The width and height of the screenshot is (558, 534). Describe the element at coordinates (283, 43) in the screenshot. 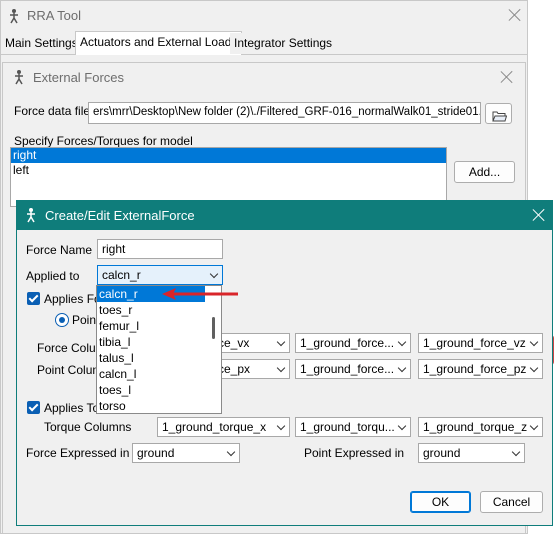

I see `tab-integrator-settings: Integrator Settings` at that location.